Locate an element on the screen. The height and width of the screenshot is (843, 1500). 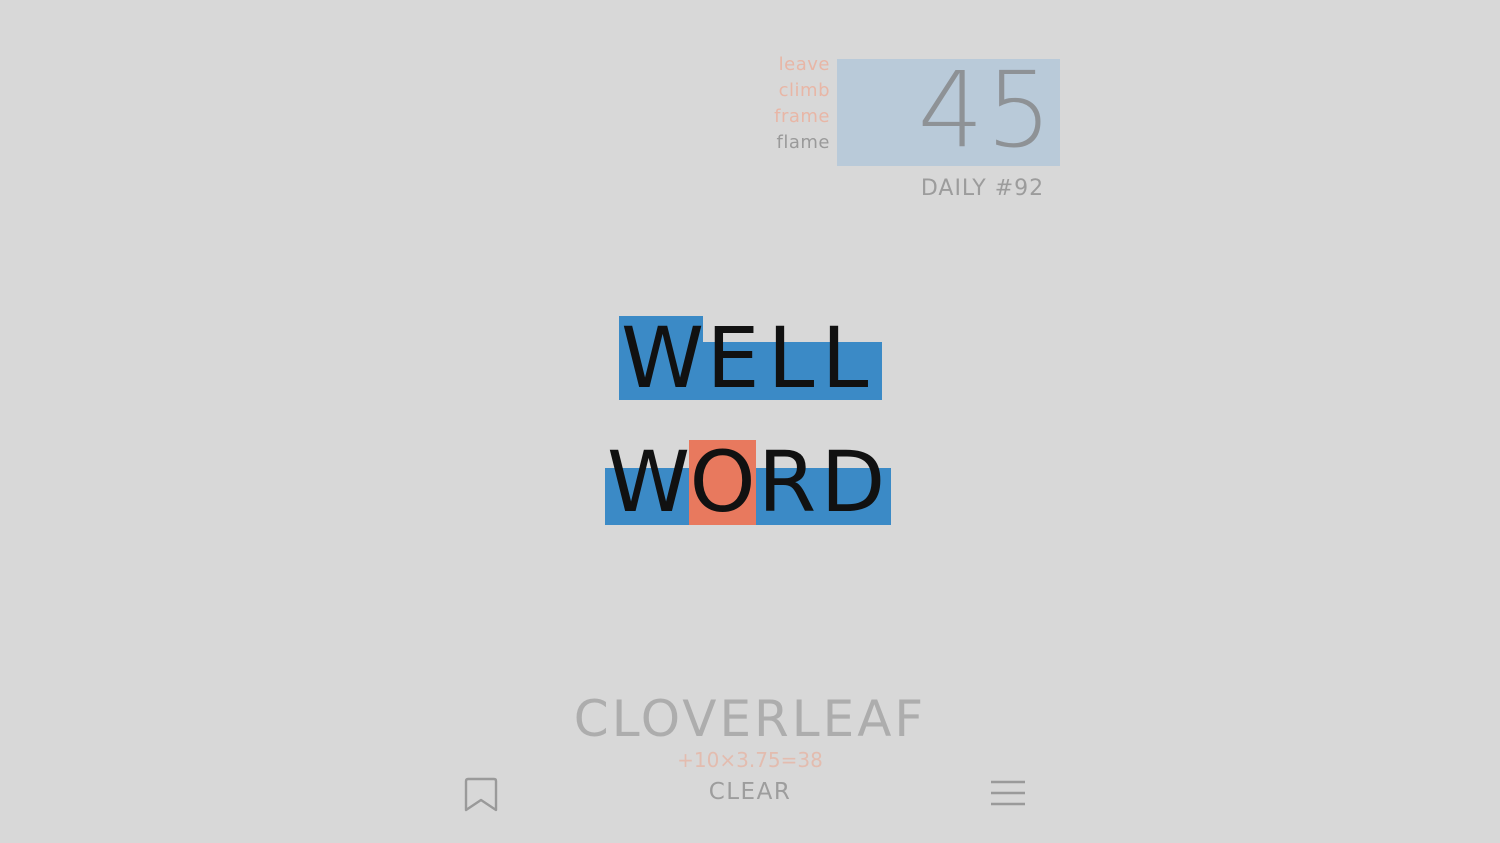
clear-button: CLEAR is located at coordinates (750, 792).